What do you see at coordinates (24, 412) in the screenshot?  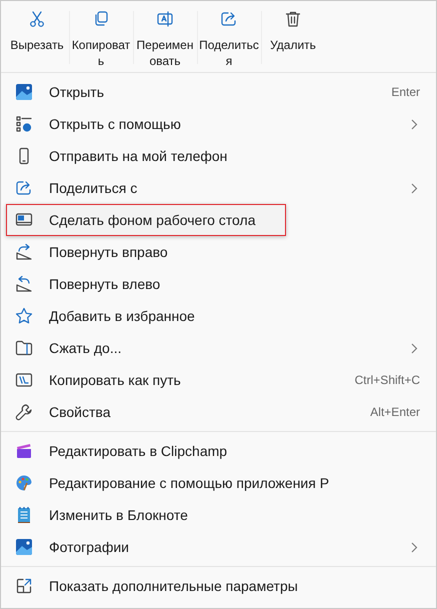 I see `wrench-icon` at bounding box center [24, 412].